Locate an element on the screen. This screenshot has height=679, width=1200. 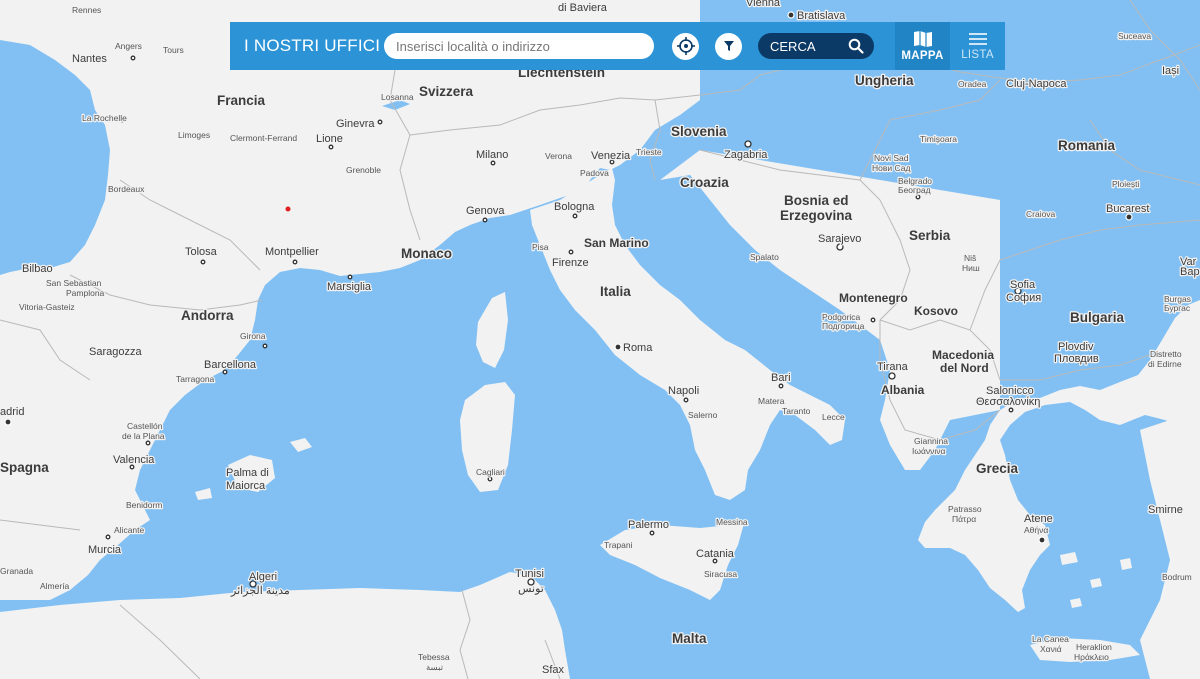
office-search-bar: I NOSTRI UFFICI CERCA MAPPA is located at coordinates (617, 46).